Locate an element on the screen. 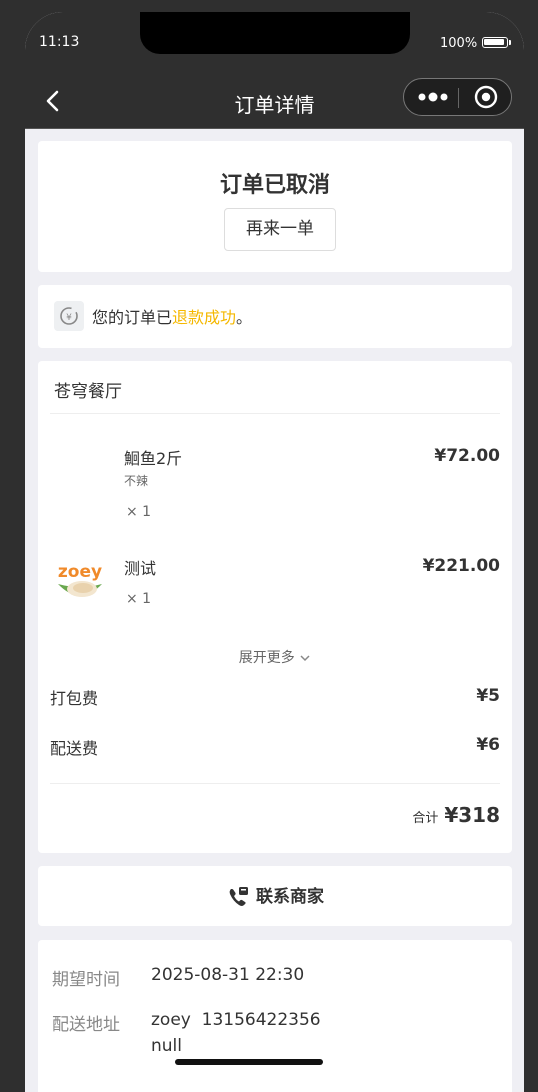 This screenshot has height=1092, width=538. refund-suffix: 。 is located at coordinates (244, 317).